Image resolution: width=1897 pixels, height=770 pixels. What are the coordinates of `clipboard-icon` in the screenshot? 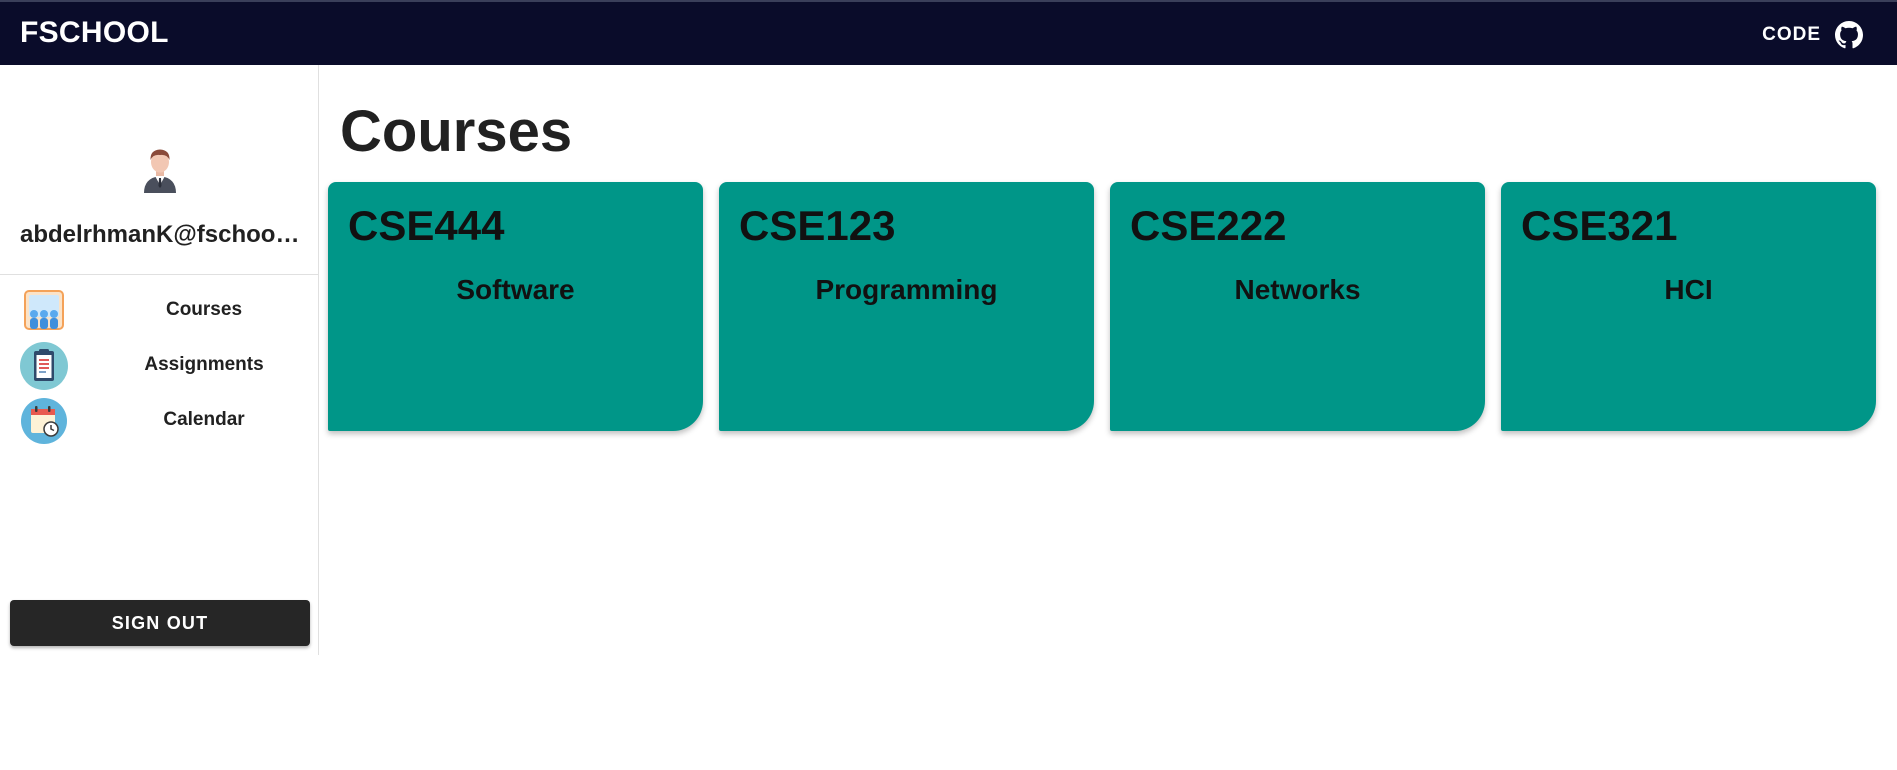 It's located at (44, 366).